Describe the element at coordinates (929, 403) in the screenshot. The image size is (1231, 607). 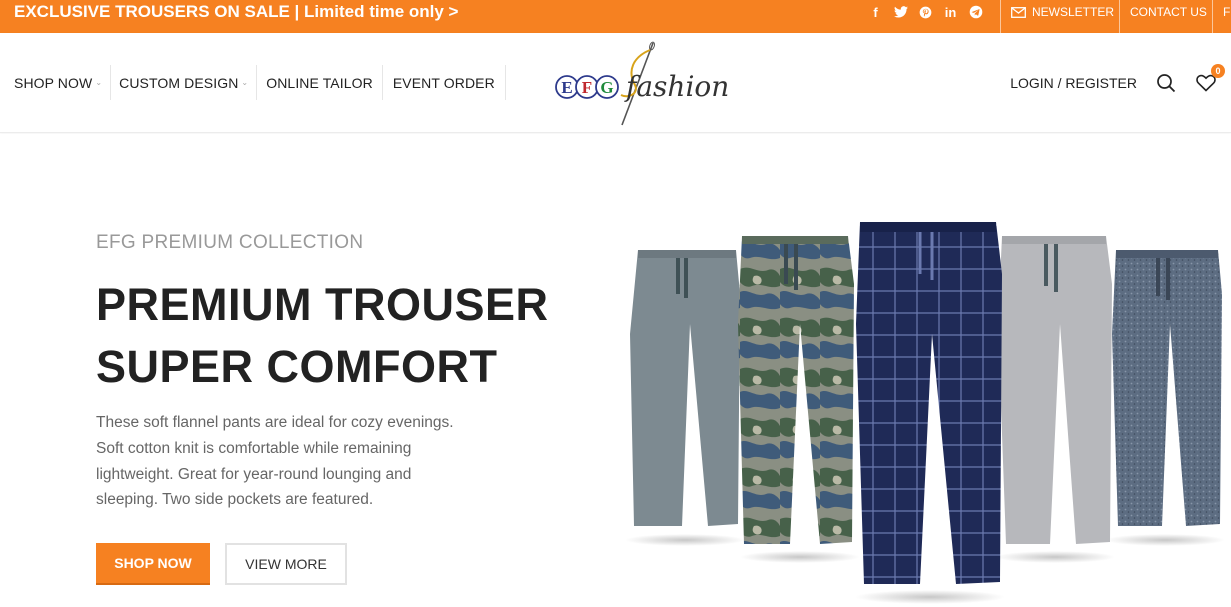
I see `trouser-navy-plaid` at that location.